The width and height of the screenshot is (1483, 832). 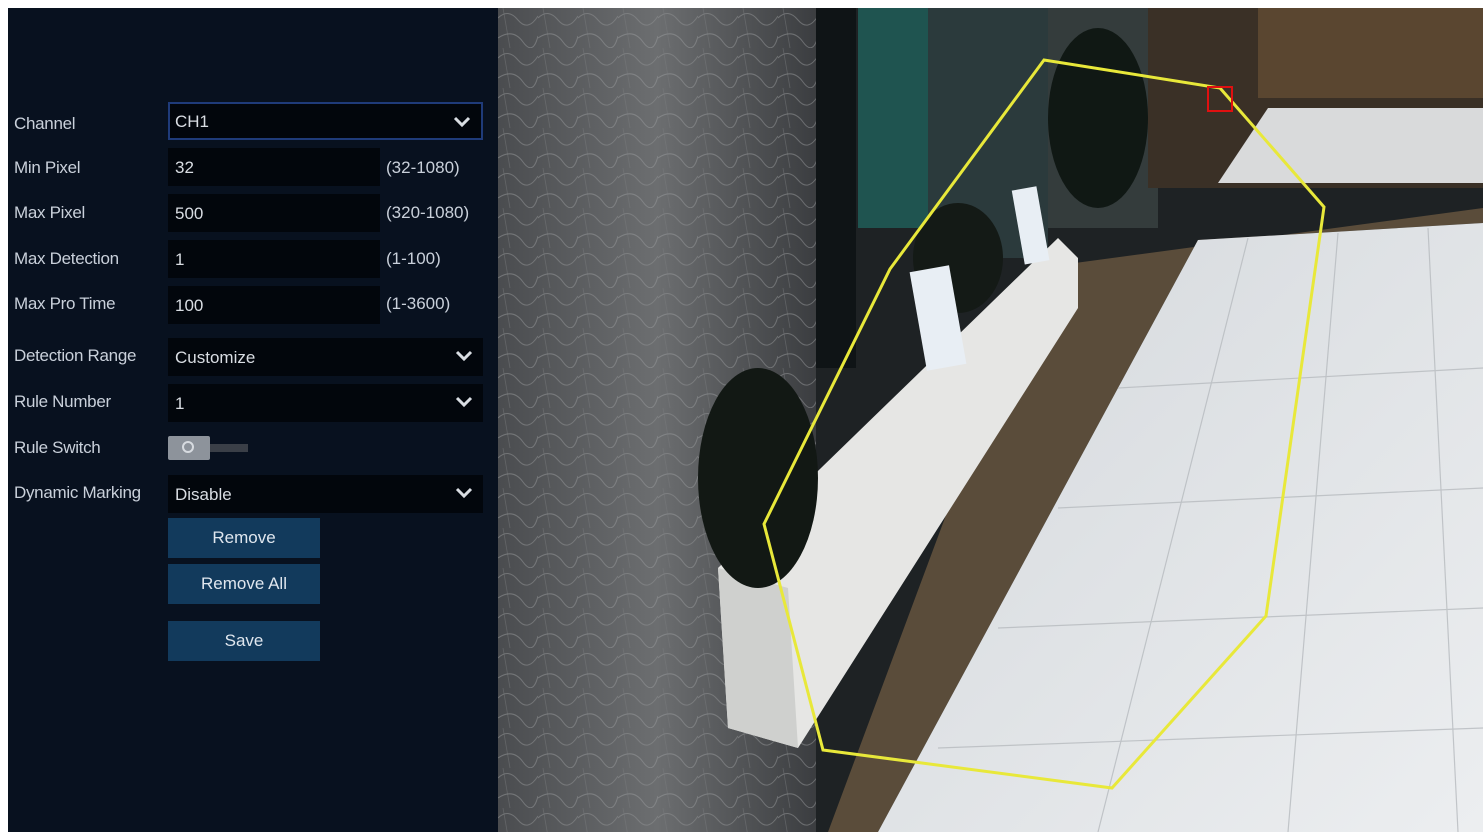 I want to click on rule-number-label: Rule Number, so click(x=62, y=401).